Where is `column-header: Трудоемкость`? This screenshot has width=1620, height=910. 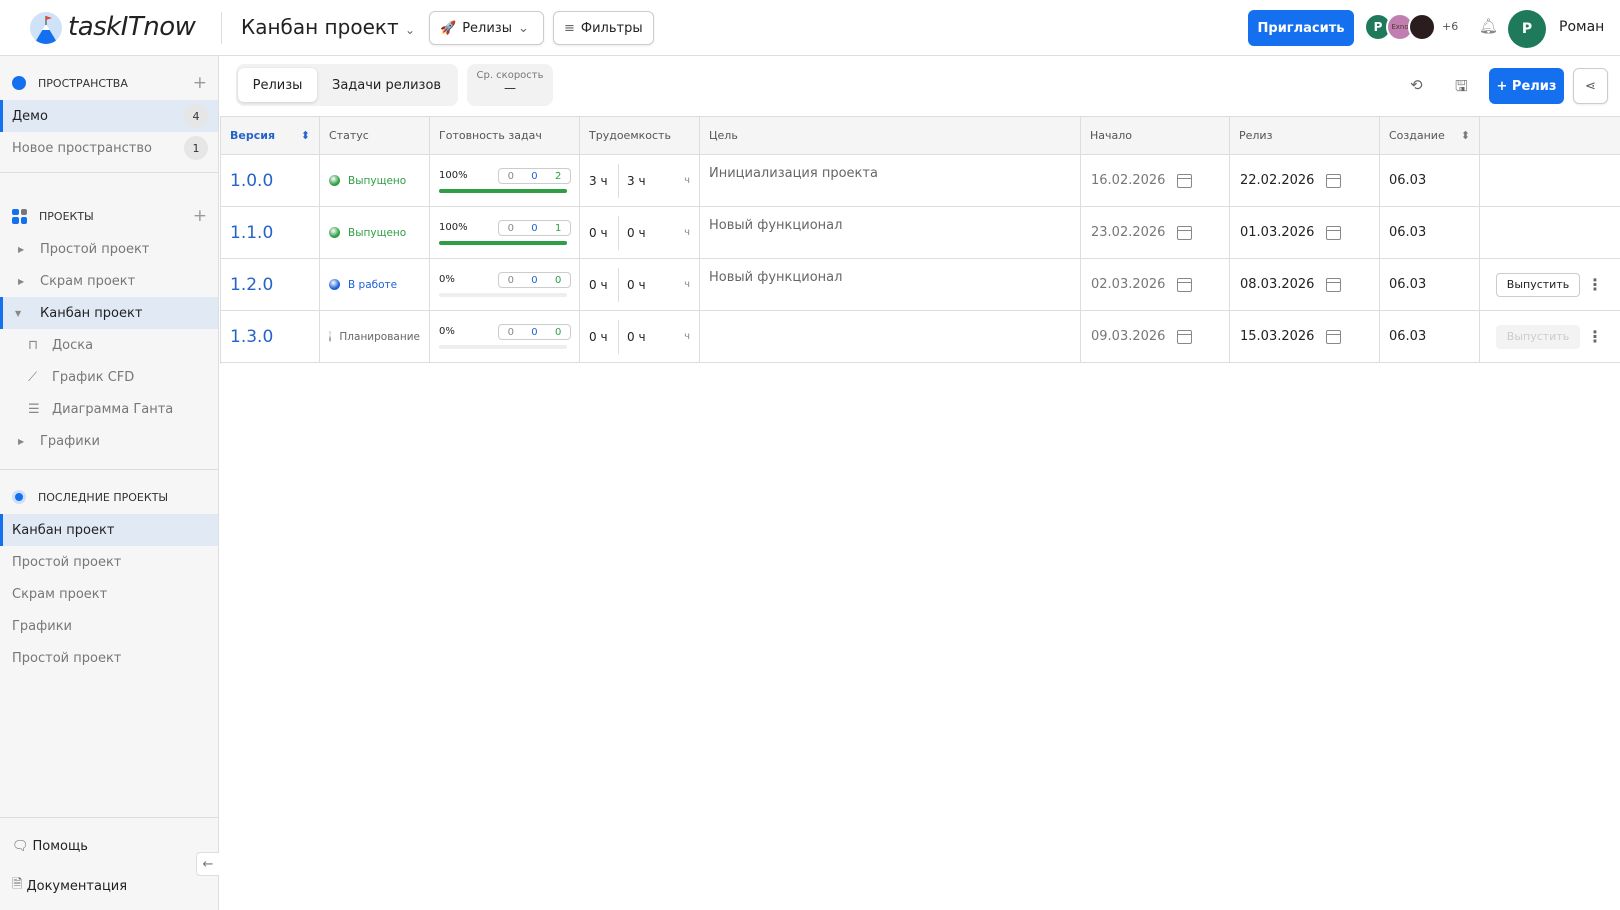 column-header: Трудоемкость is located at coordinates (640, 135).